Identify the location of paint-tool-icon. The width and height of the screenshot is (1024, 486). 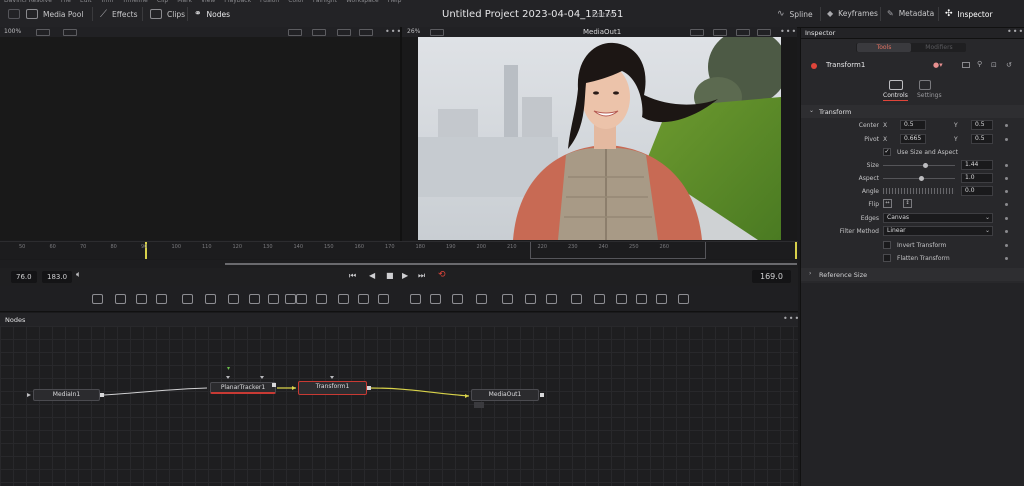
(161, 299).